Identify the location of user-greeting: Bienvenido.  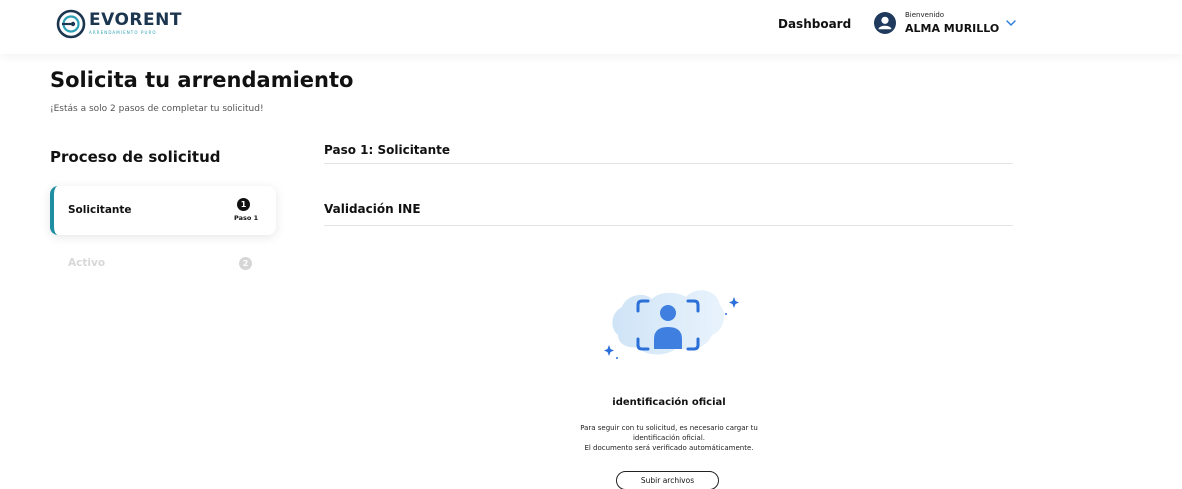
(925, 15).